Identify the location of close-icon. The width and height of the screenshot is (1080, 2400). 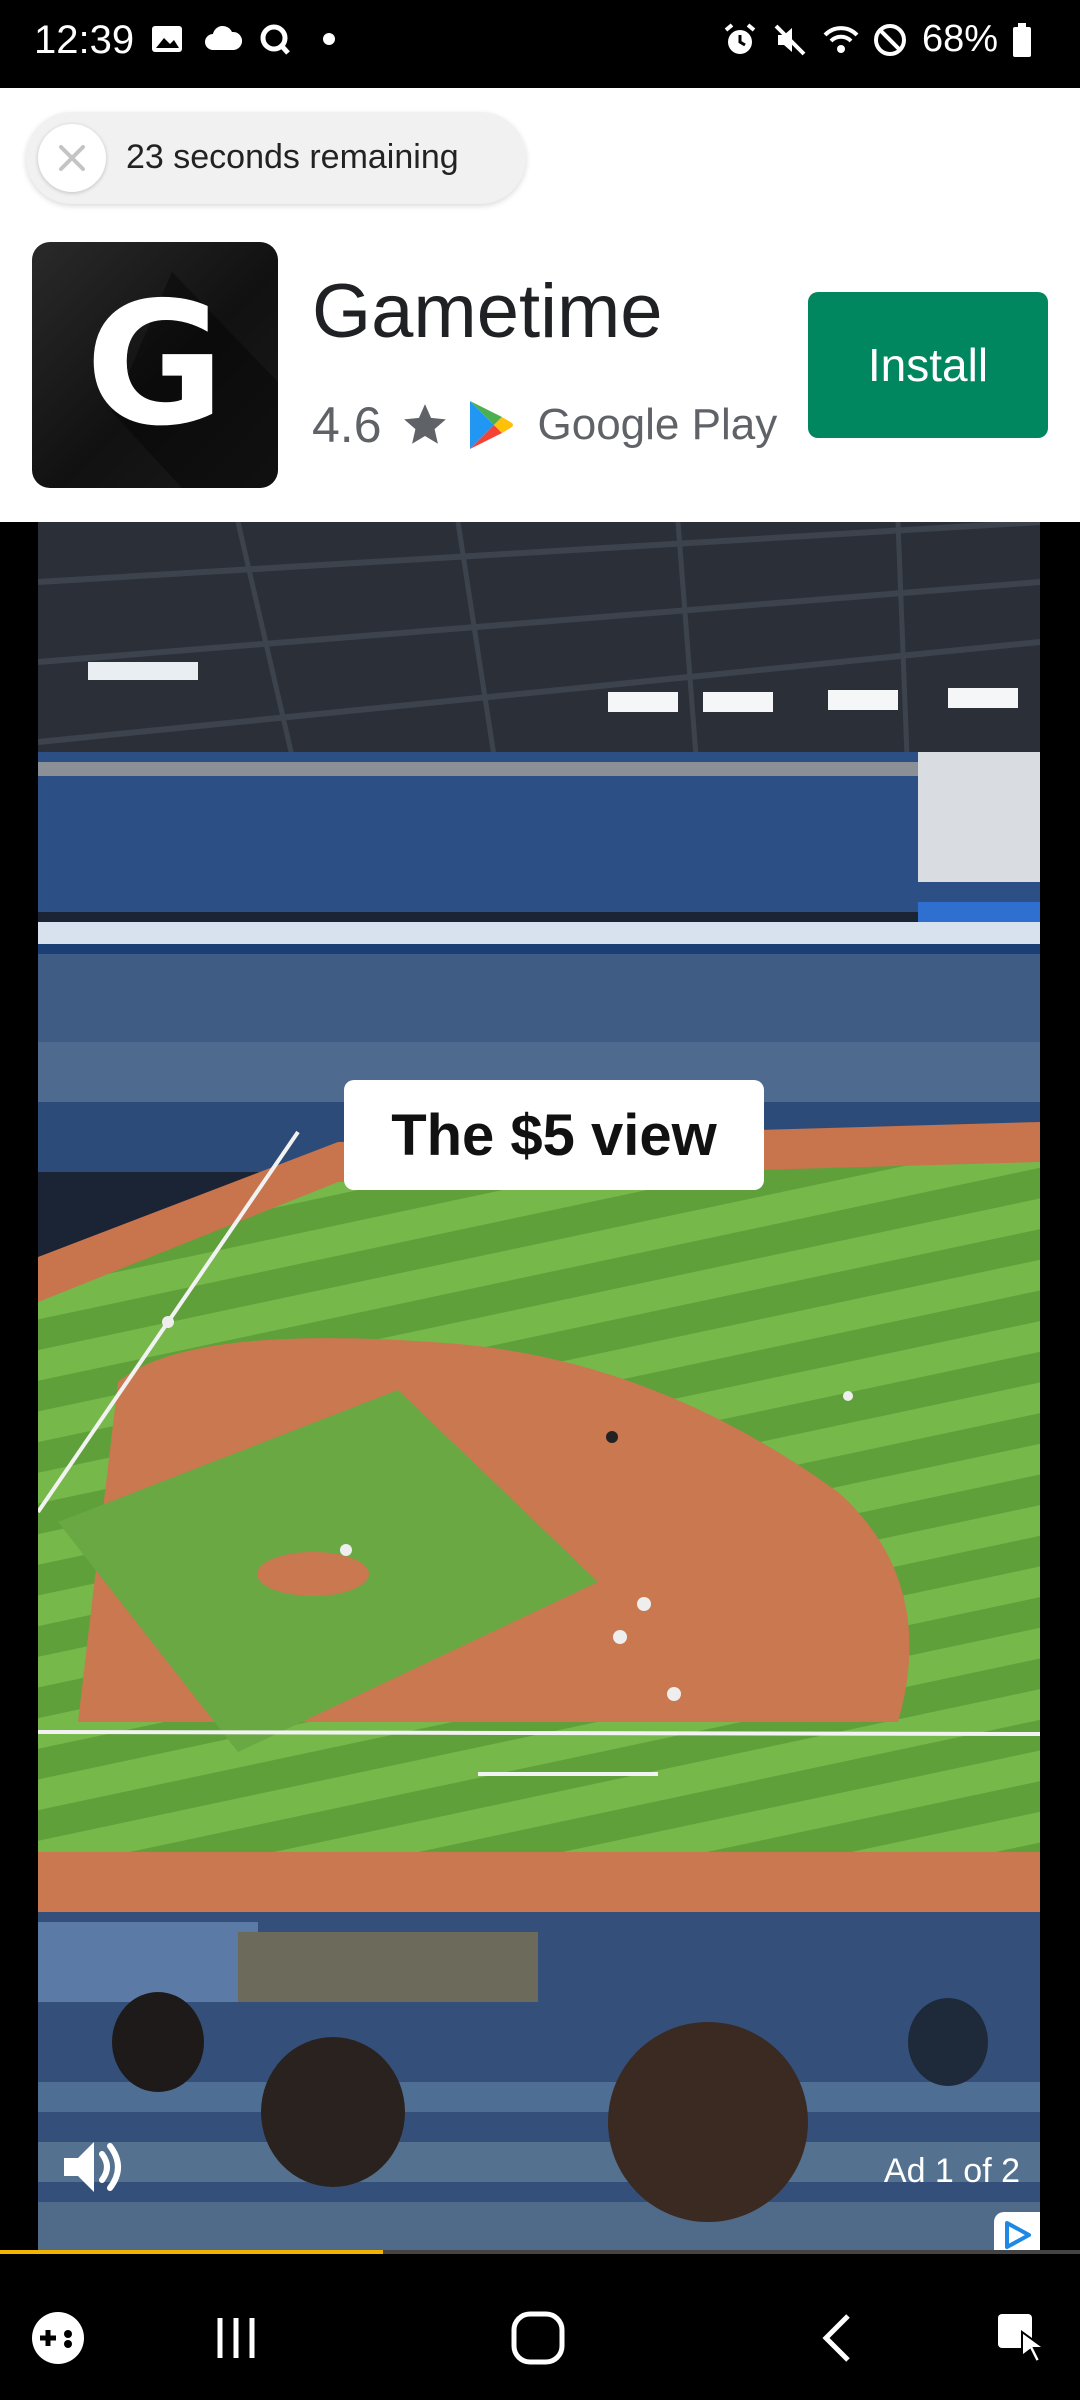
(72, 158).